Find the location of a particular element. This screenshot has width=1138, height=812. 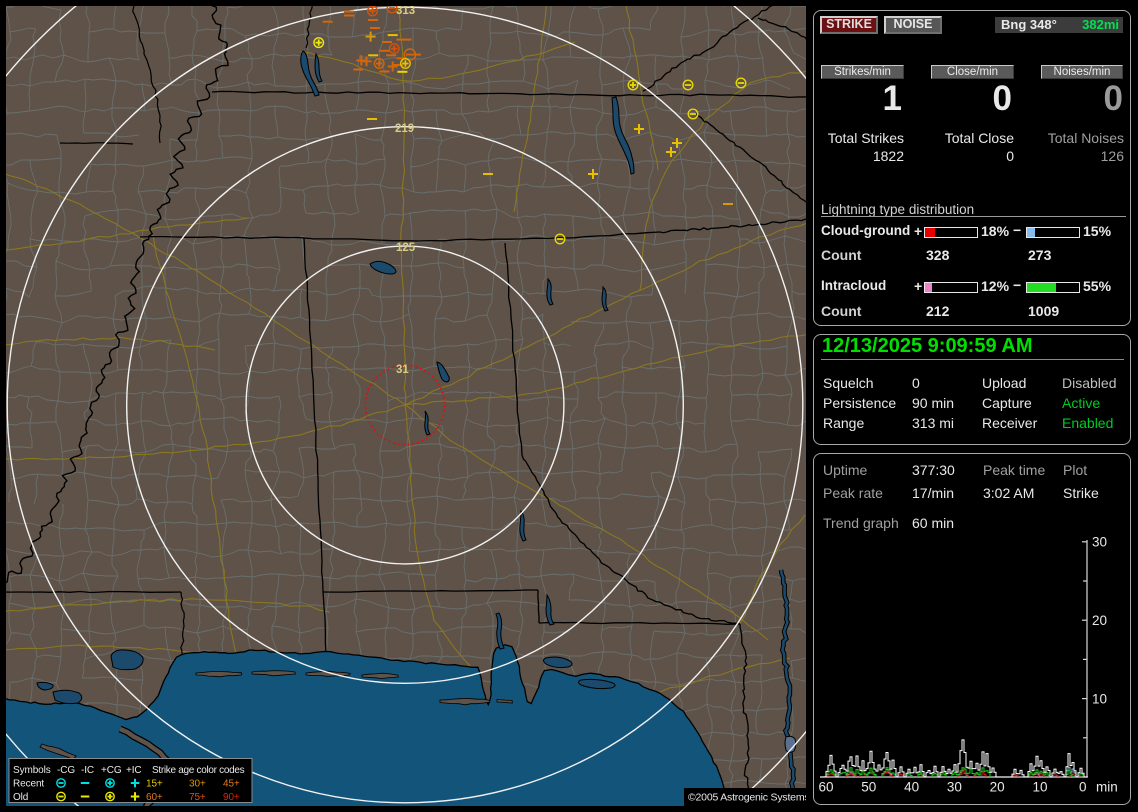

svg-text: 0 is located at coordinates (1083, 787).